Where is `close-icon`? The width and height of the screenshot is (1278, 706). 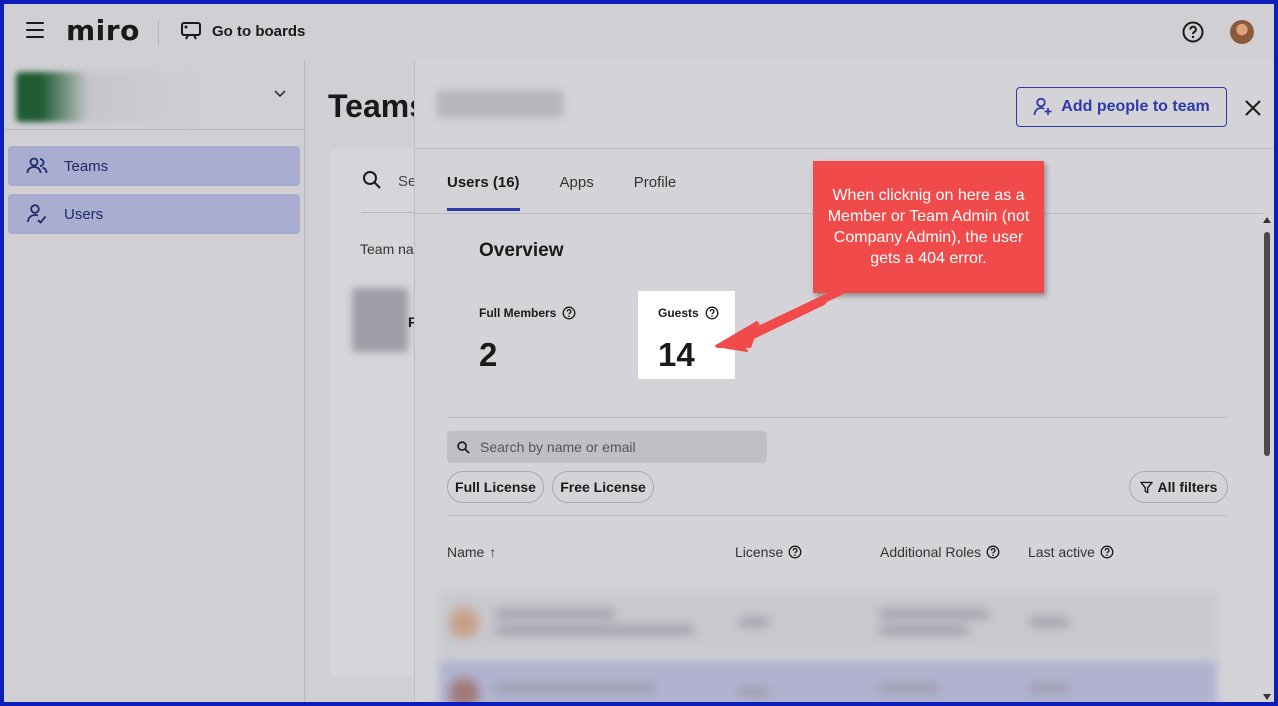
close-icon is located at coordinates (1253, 108).